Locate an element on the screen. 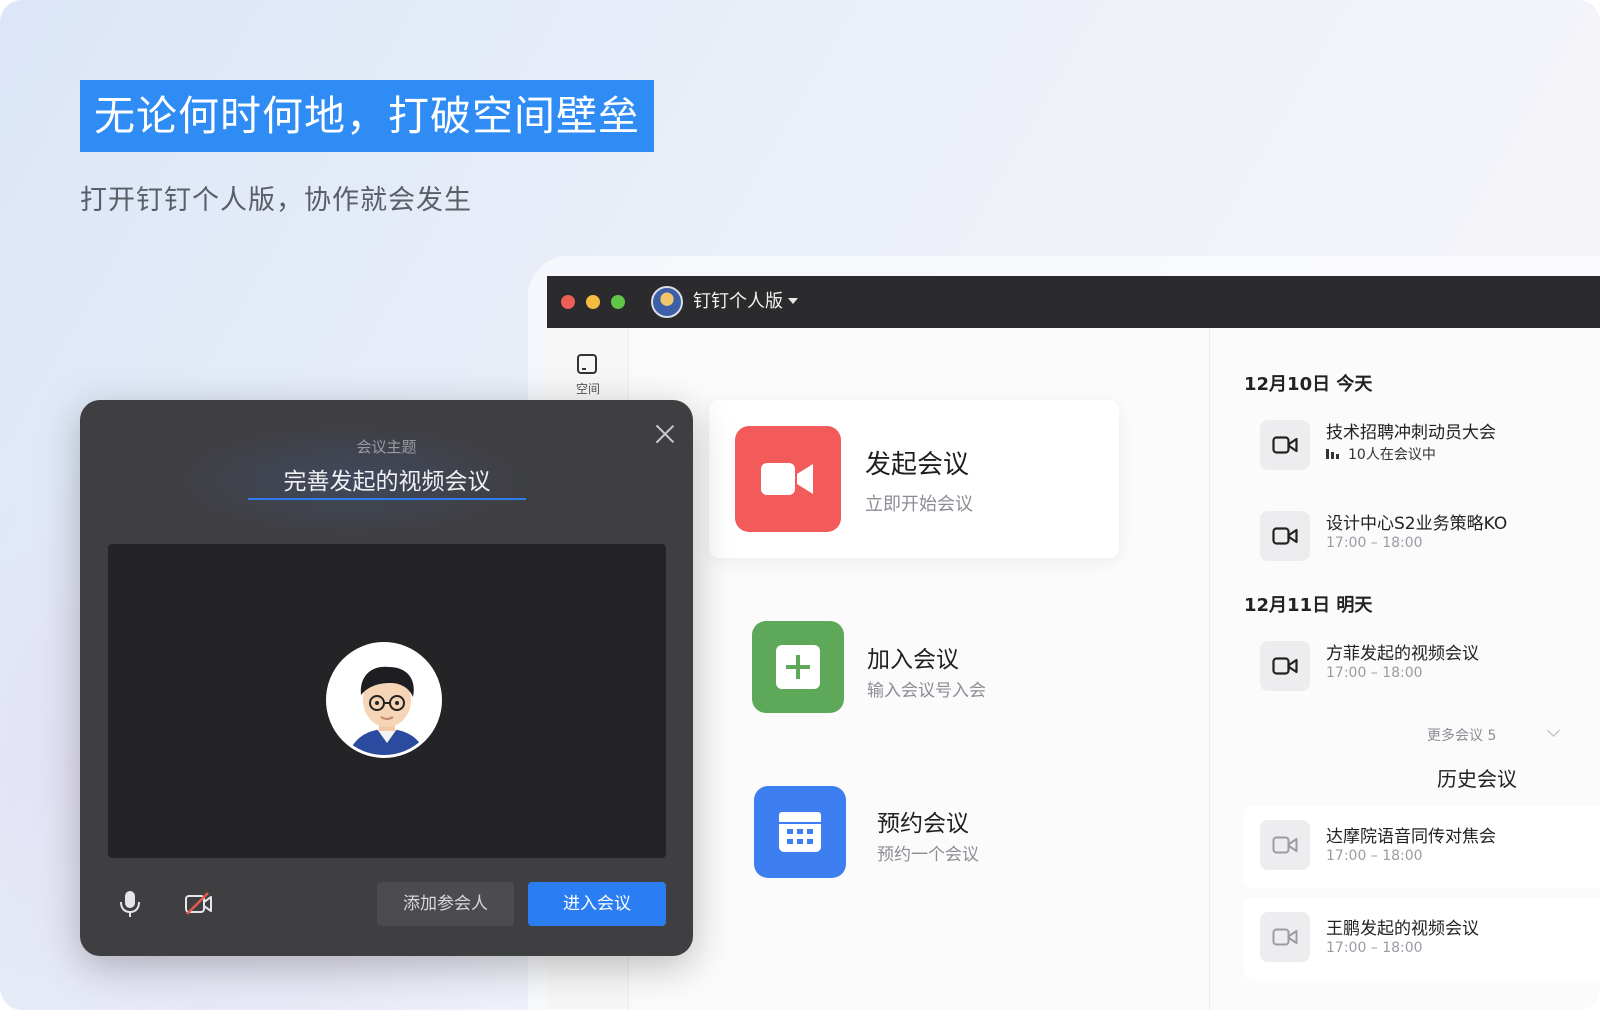 This screenshot has width=1600, height=1010. account-switcher-label: 钉钉个人版 is located at coordinates (738, 302).